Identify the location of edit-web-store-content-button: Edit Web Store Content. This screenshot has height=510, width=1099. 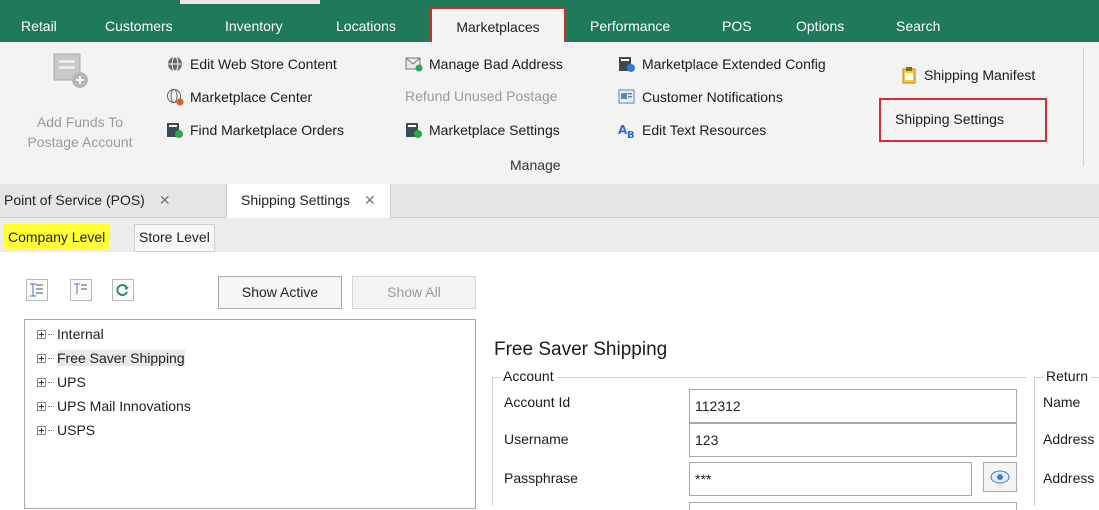
(251, 64).